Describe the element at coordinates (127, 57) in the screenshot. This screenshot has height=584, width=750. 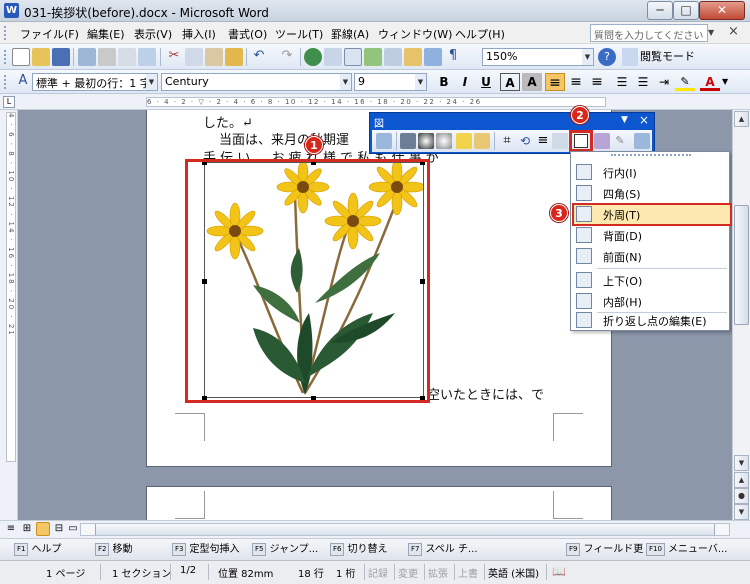
I see `print-preview-icon` at that location.